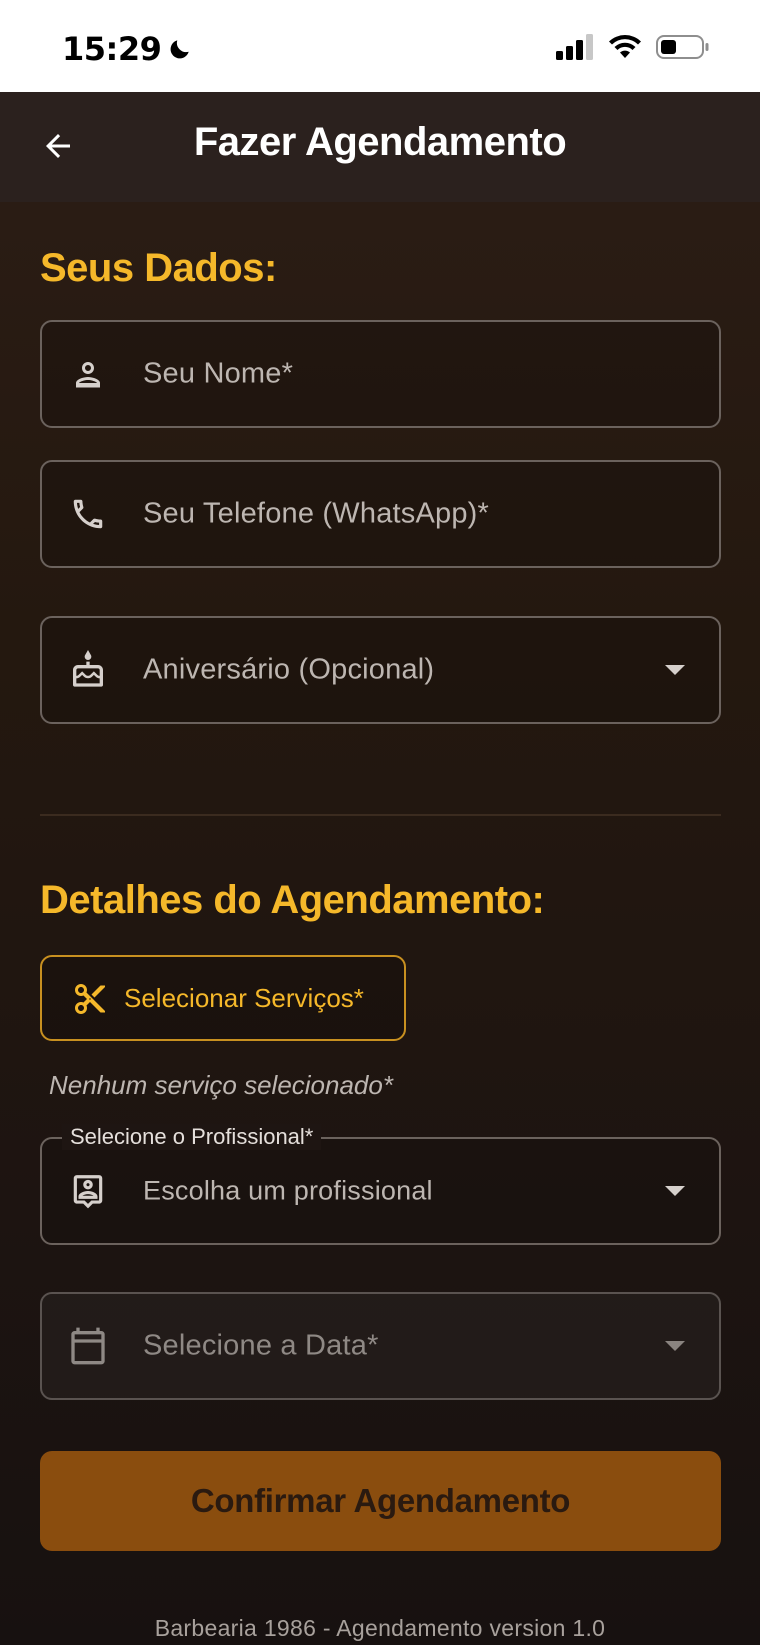 The width and height of the screenshot is (760, 1645). I want to click on date-select: Selecione a Data*, so click(380, 1346).